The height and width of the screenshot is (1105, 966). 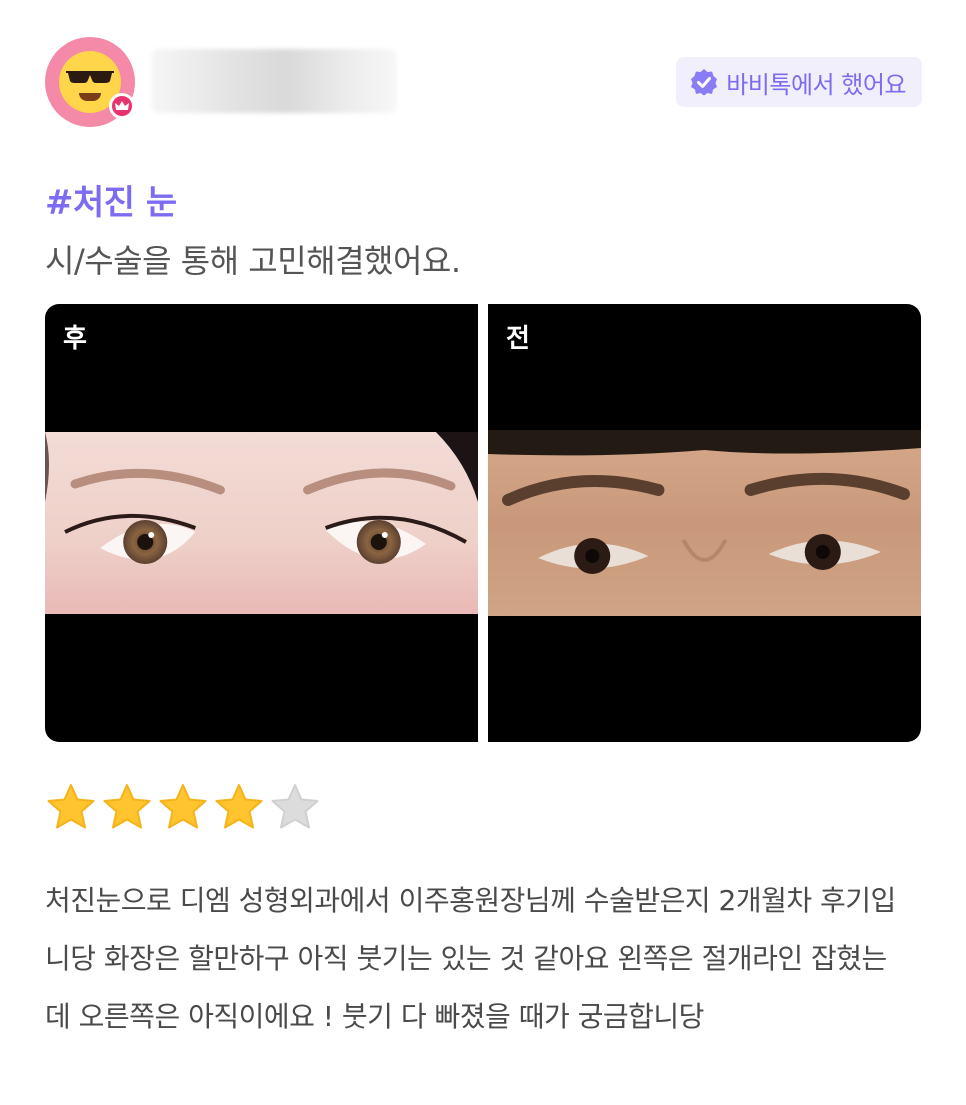 What do you see at coordinates (274, 81) in the screenshot?
I see `username-blurred` at bounding box center [274, 81].